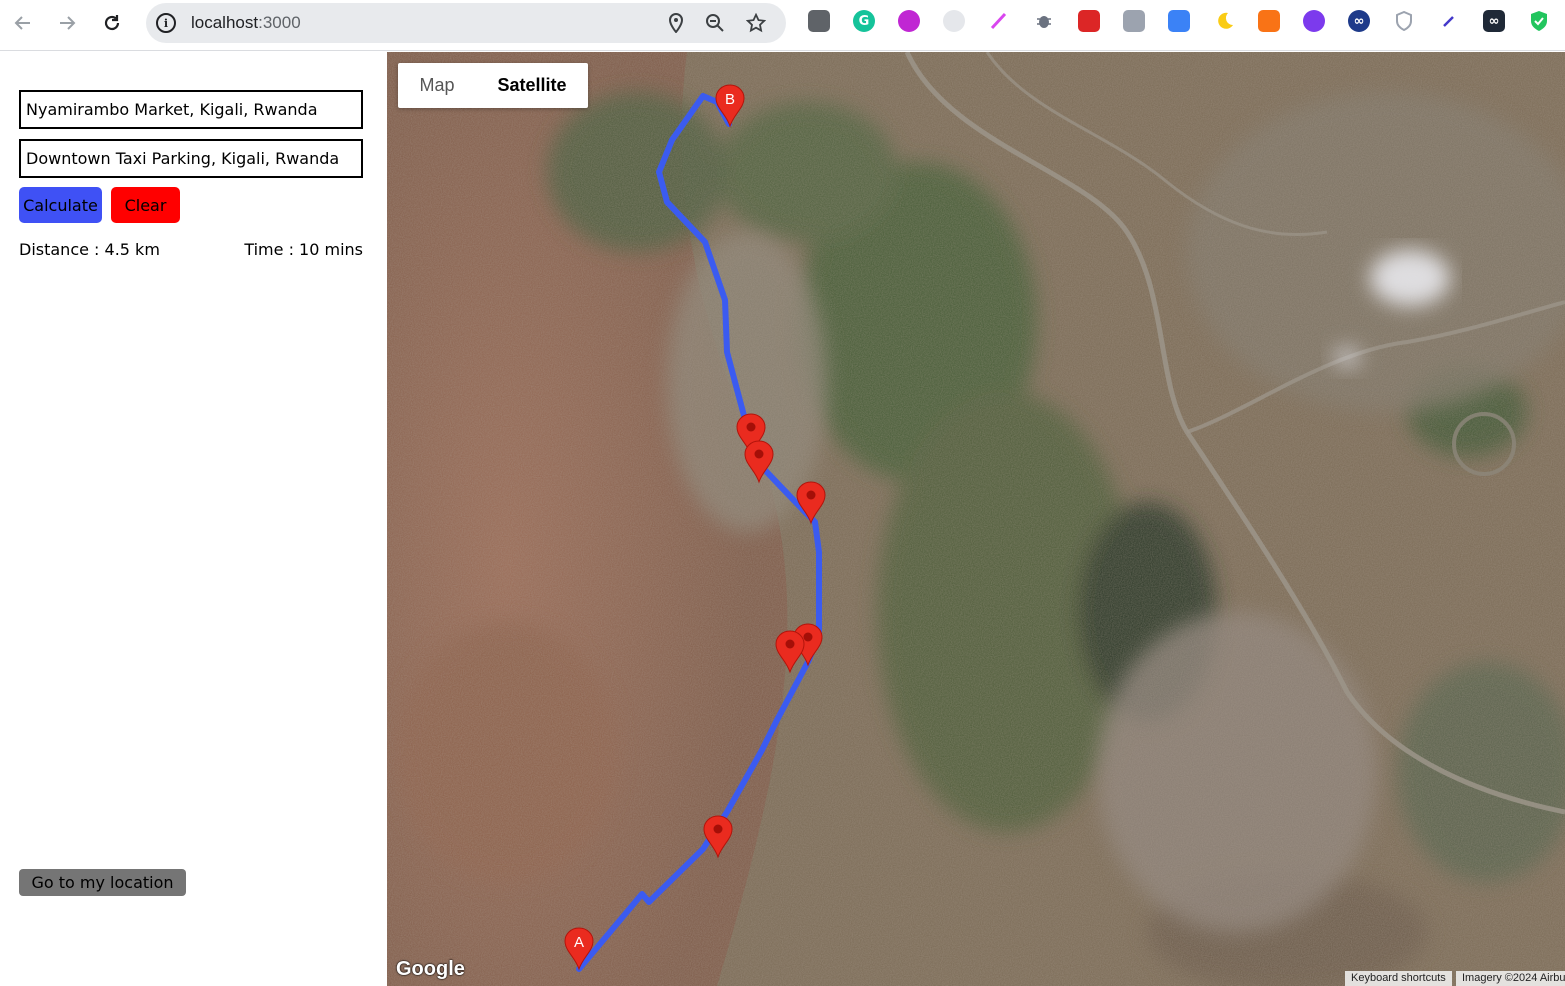 The height and width of the screenshot is (986, 1565). I want to click on bookmark-star-icon, so click(756, 23).